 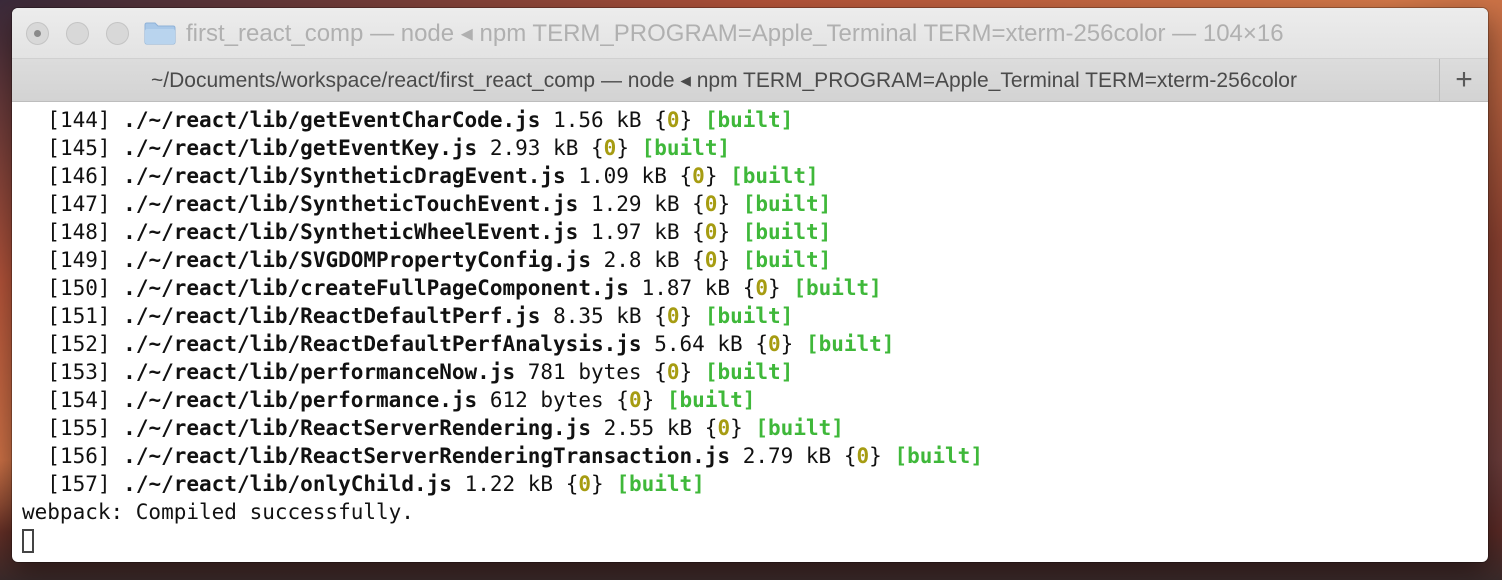 I want to click on module-path: ./~/react/lib/SyntheticDragEvent.js, so click(x=344, y=176).